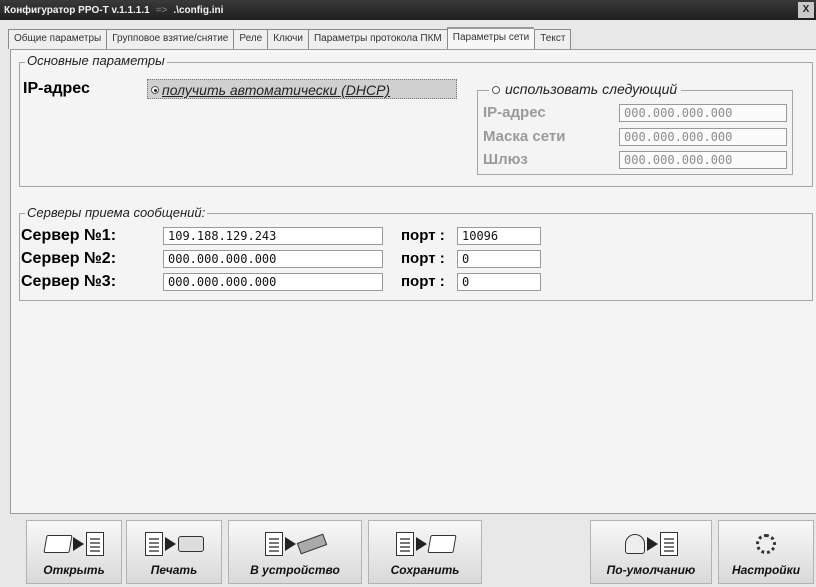  What do you see at coordinates (425, 552) in the screenshot?
I see `save-button: Сохранить` at bounding box center [425, 552].